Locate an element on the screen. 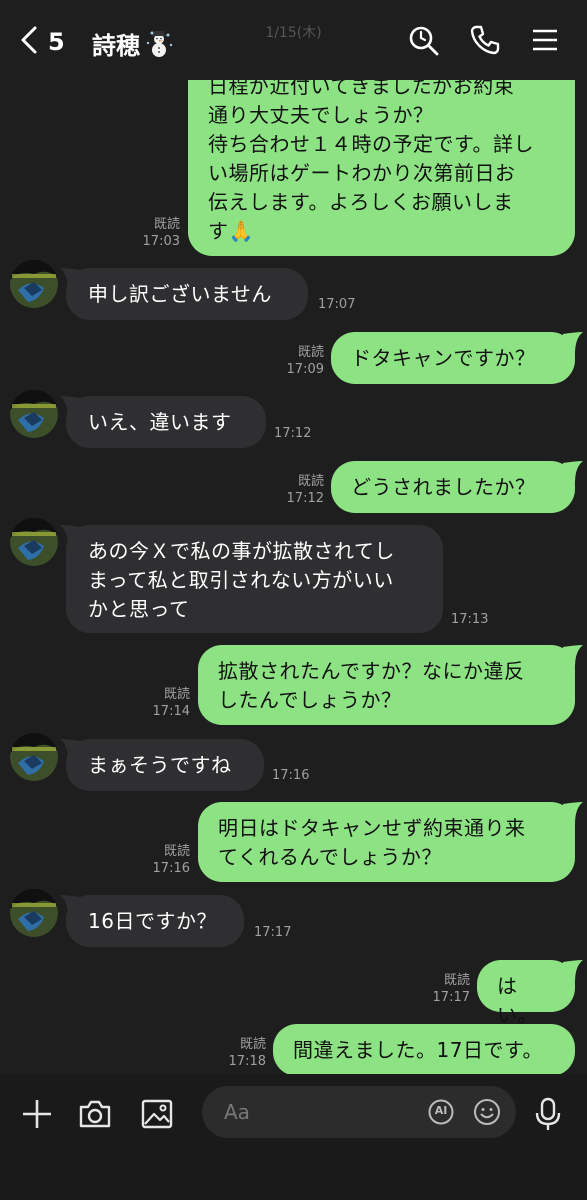  message-meta: 既読 17:03 is located at coordinates (155, 233).